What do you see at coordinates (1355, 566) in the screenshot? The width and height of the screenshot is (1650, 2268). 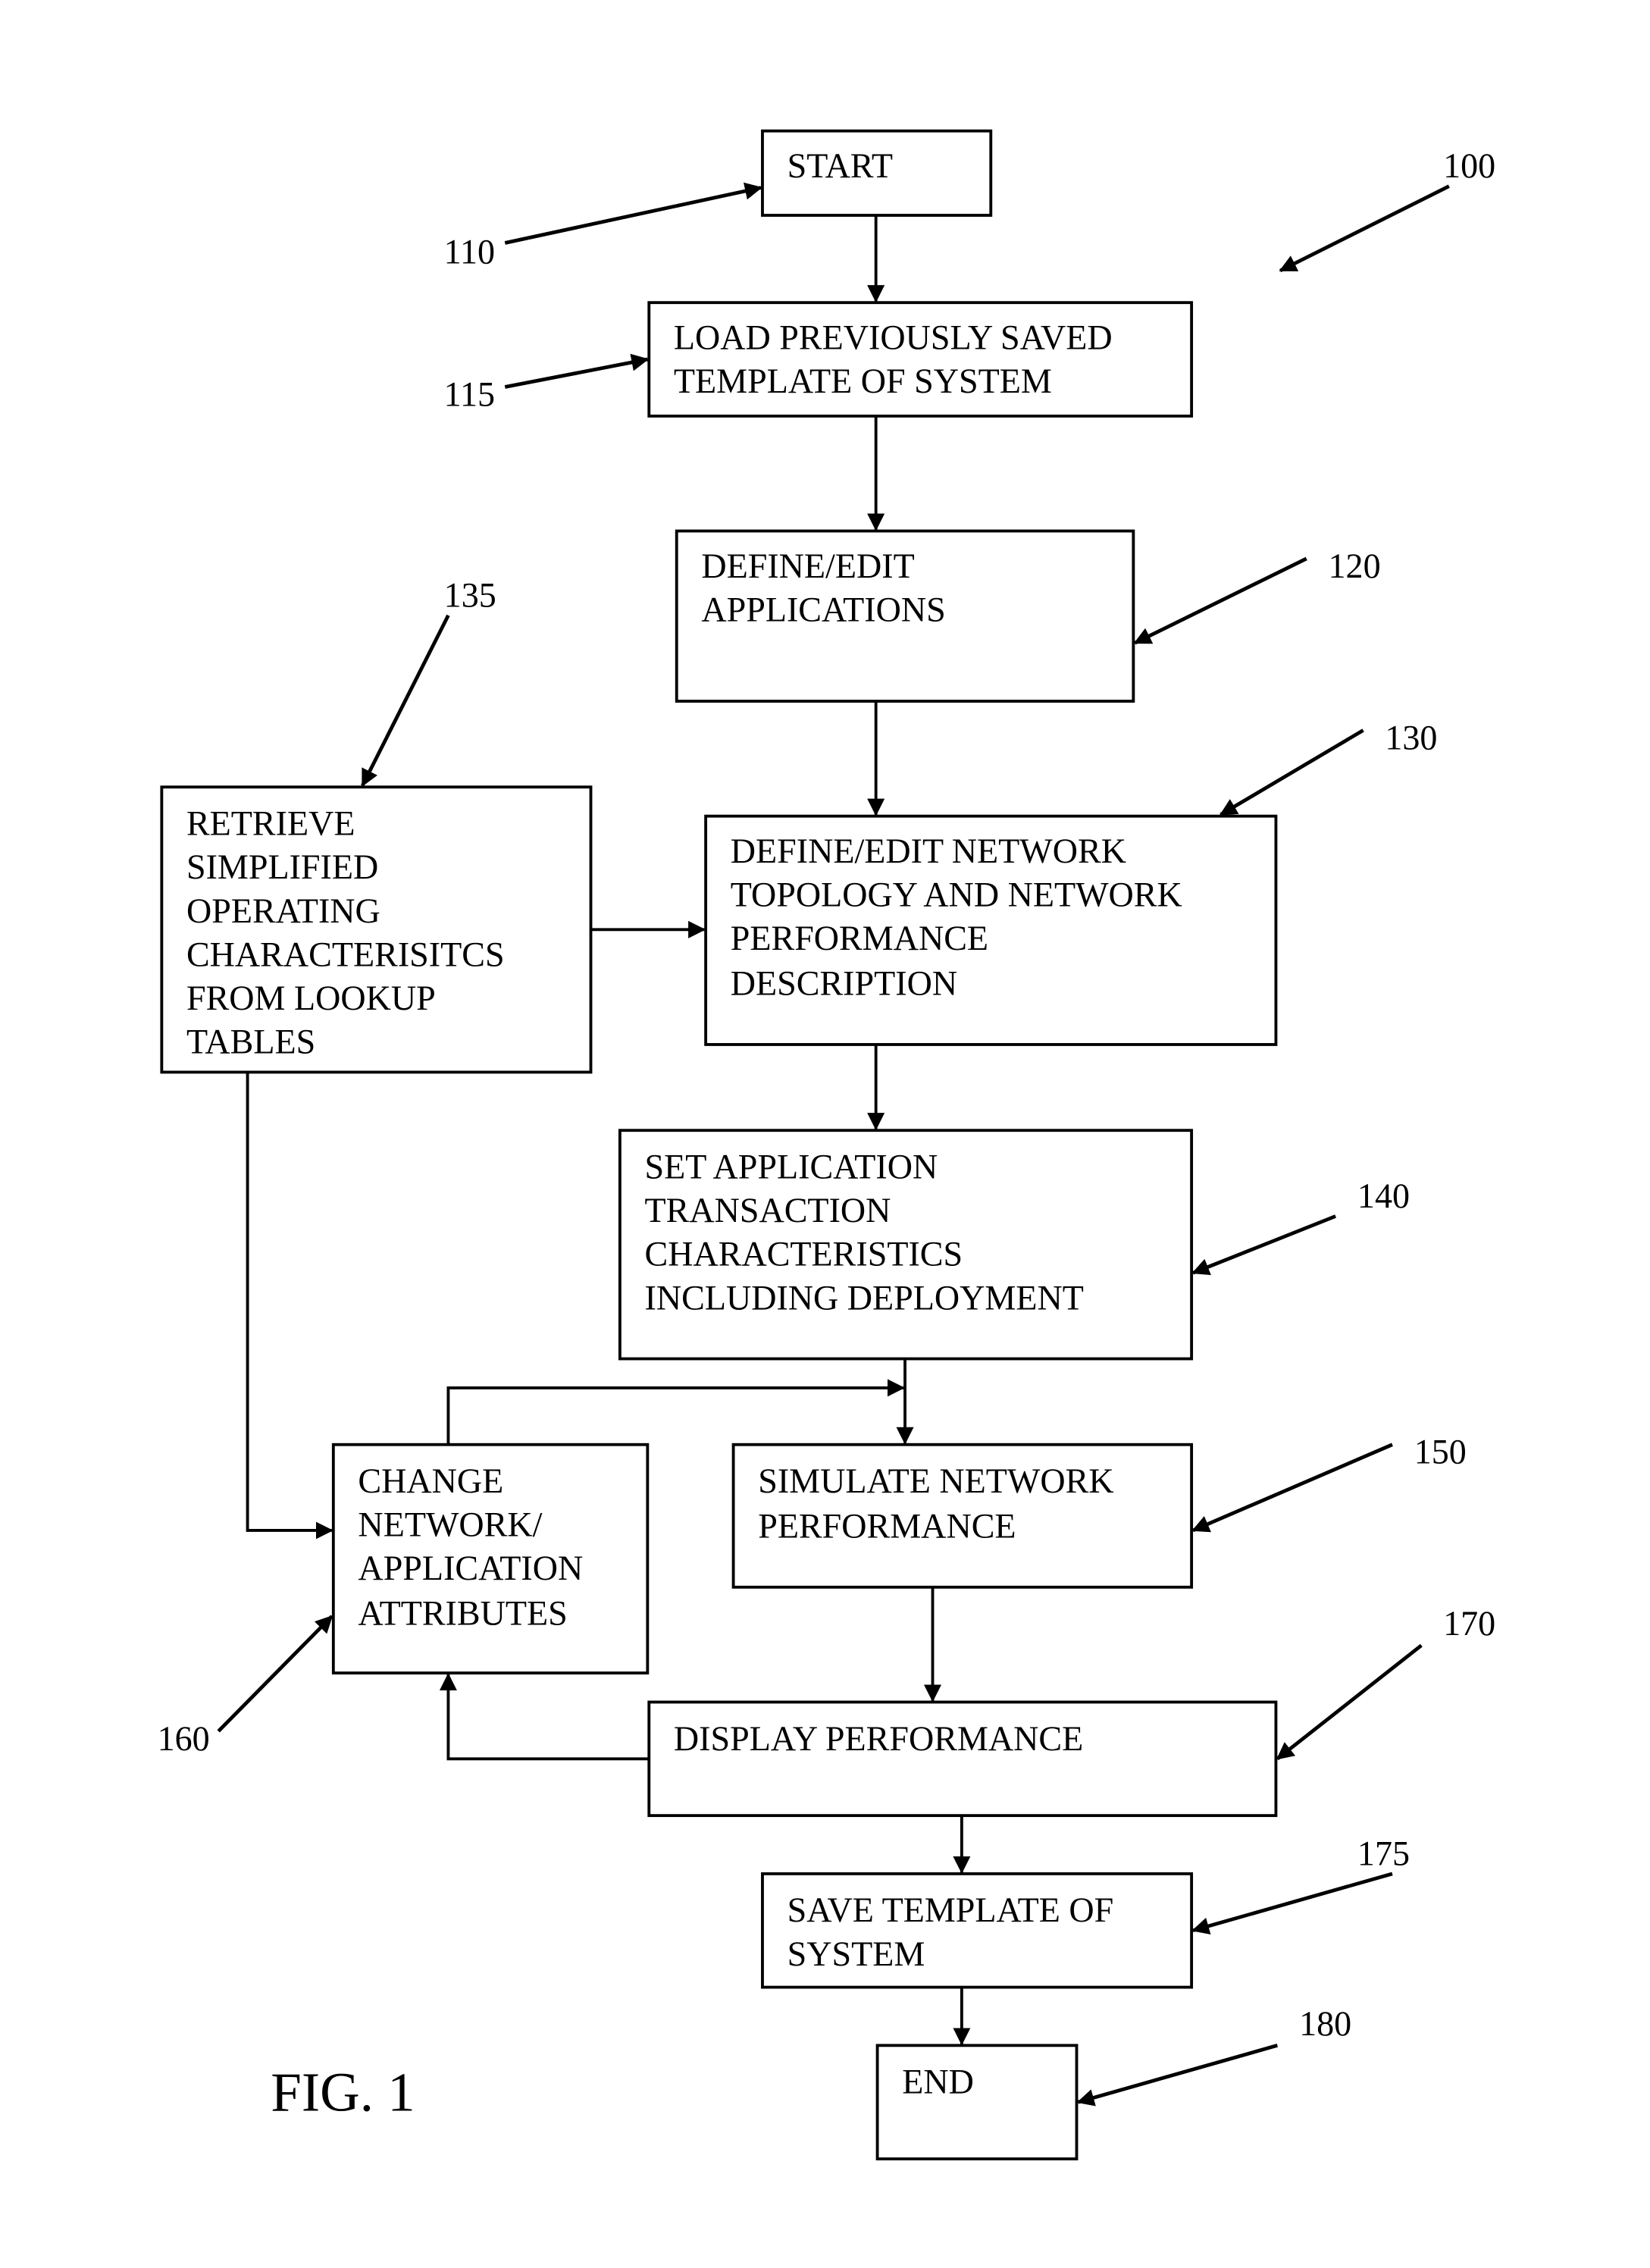 I see `ref-120: 120` at bounding box center [1355, 566].